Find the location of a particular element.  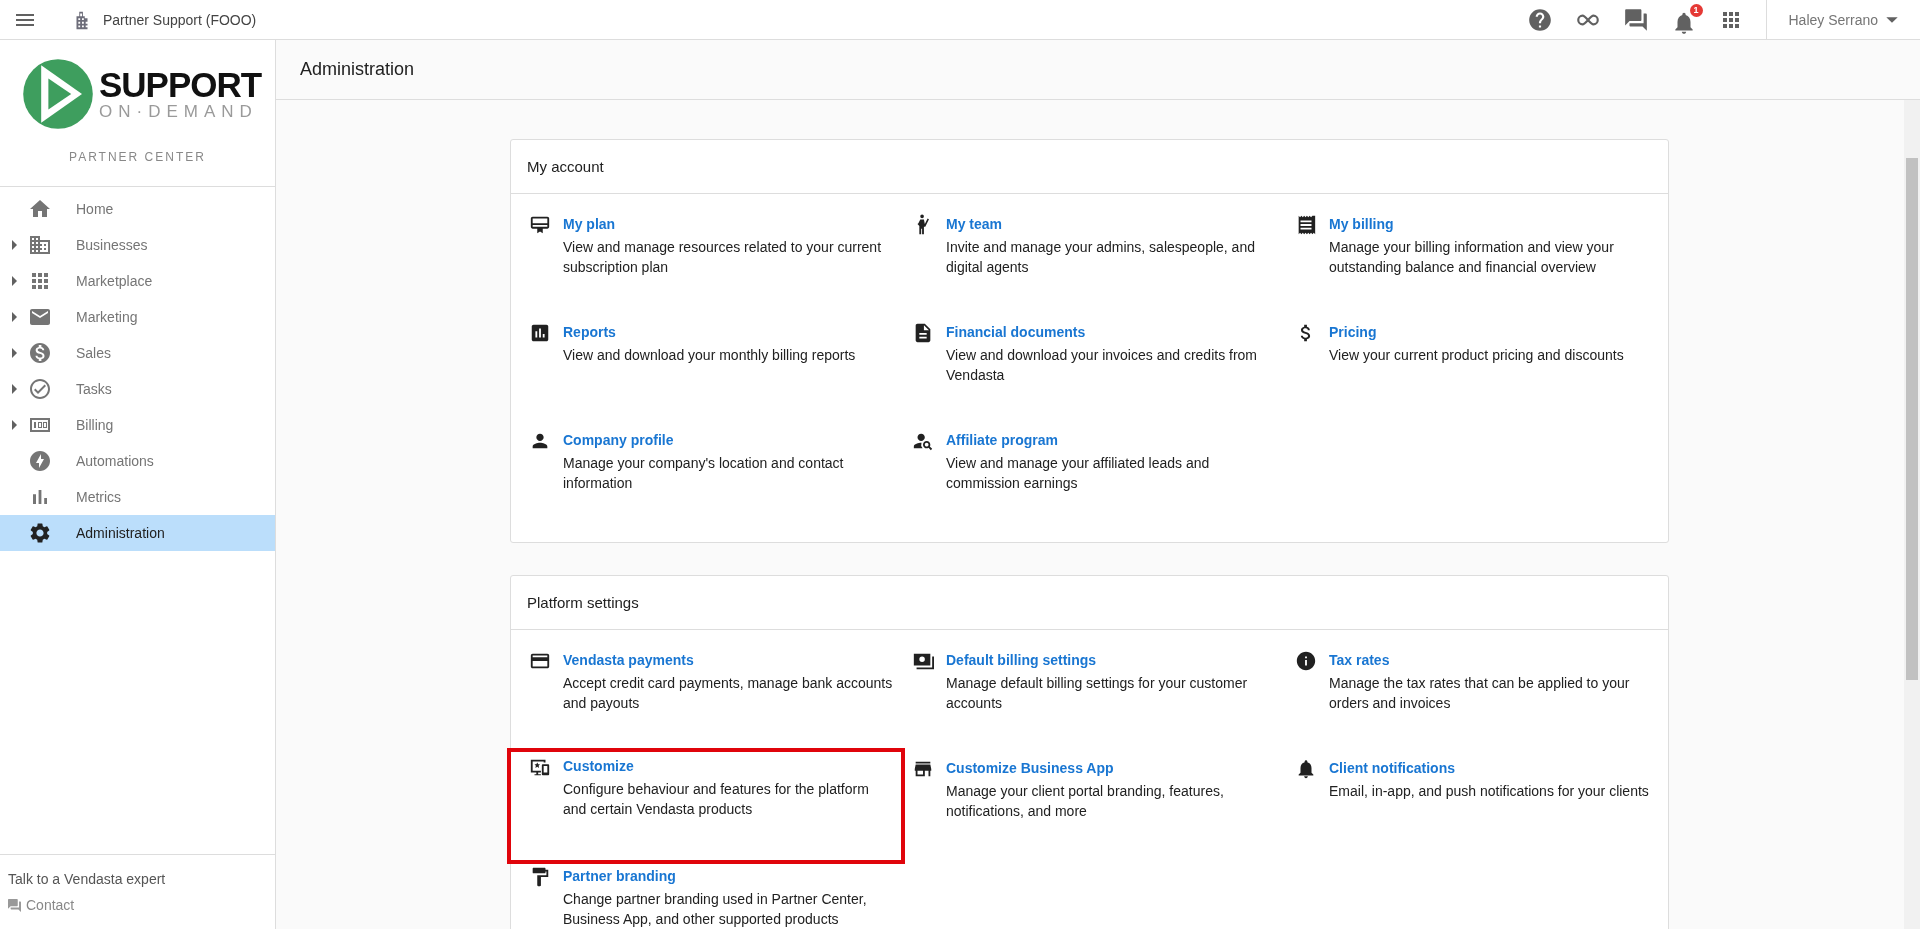

sidebar-item: Marketplace is located at coordinates (137, 281).